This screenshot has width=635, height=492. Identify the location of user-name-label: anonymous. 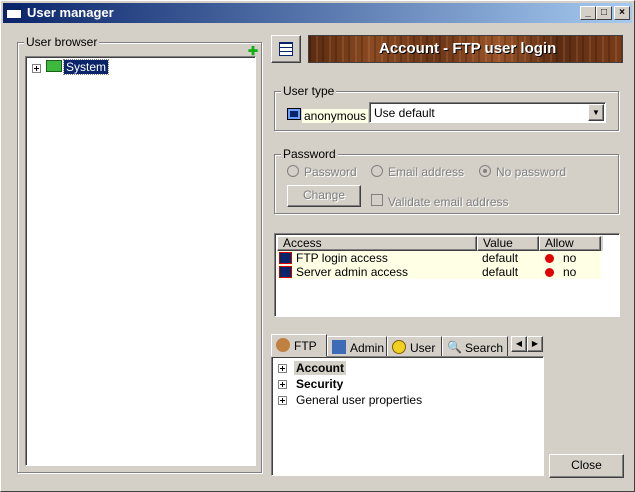
(335, 116).